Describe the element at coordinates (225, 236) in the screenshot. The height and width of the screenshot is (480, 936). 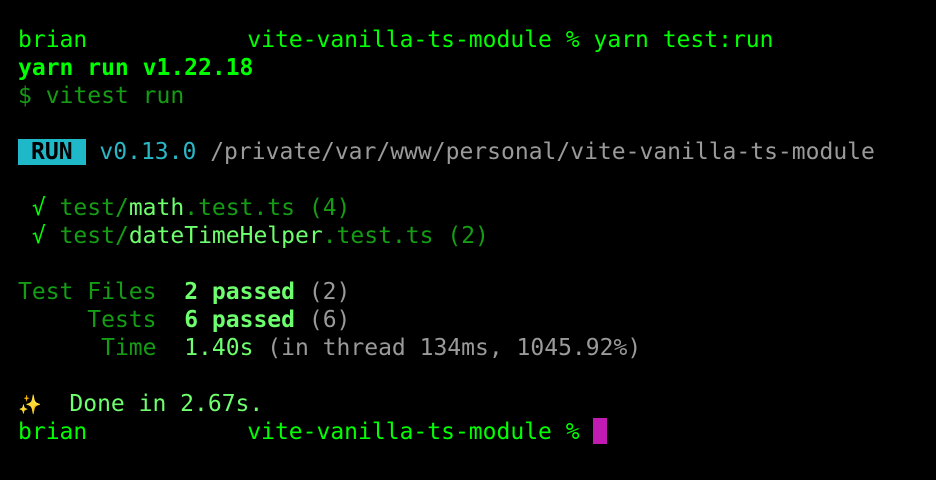
I see `test-name: dateTimeHelper` at that location.